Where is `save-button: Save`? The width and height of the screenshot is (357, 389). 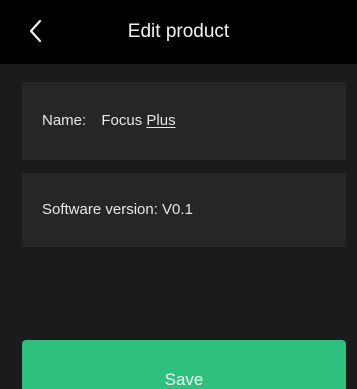
save-button: Save is located at coordinates (184, 364).